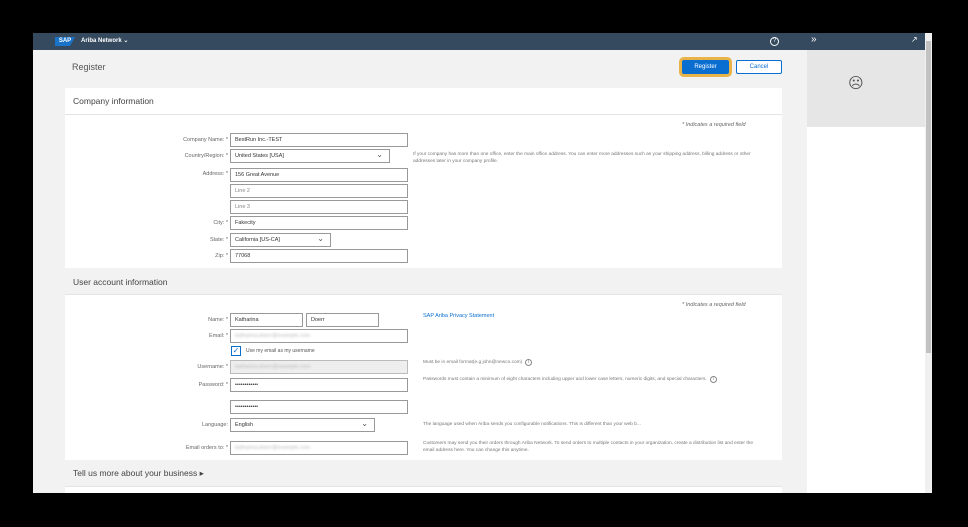 Image resolution: width=968 pixels, height=527 pixels. I want to click on zip-input: 77068, so click(319, 256).